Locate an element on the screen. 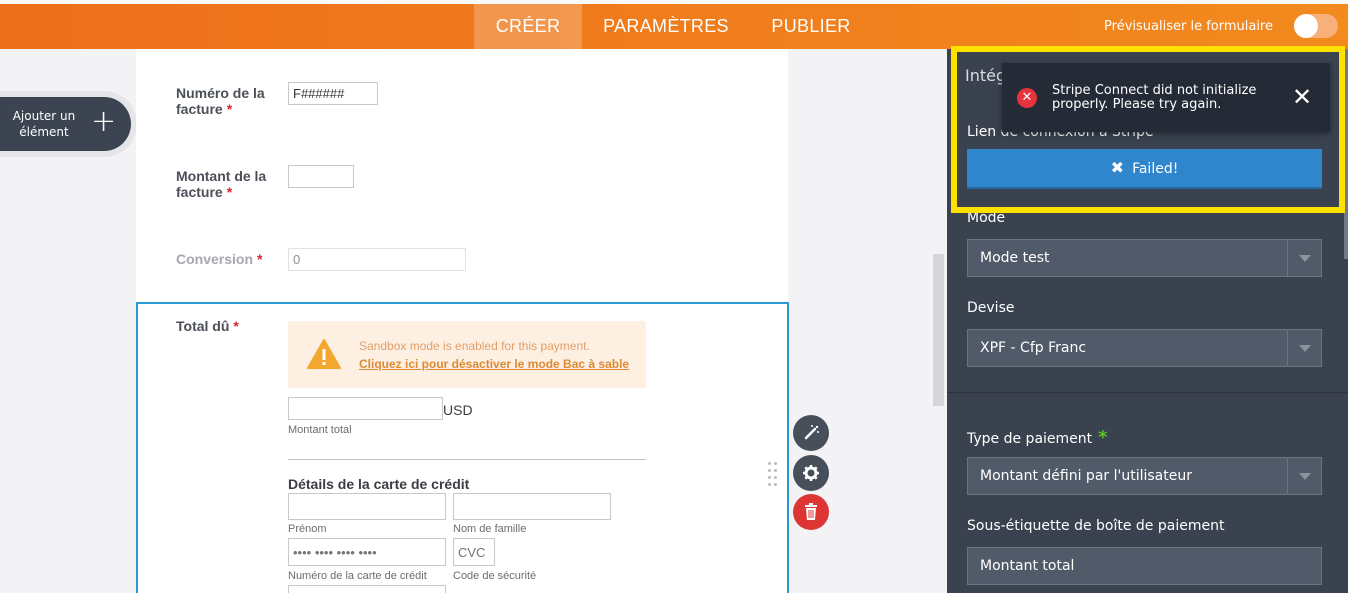 The width and height of the screenshot is (1348, 593). warning-icon is located at coordinates (324, 354).